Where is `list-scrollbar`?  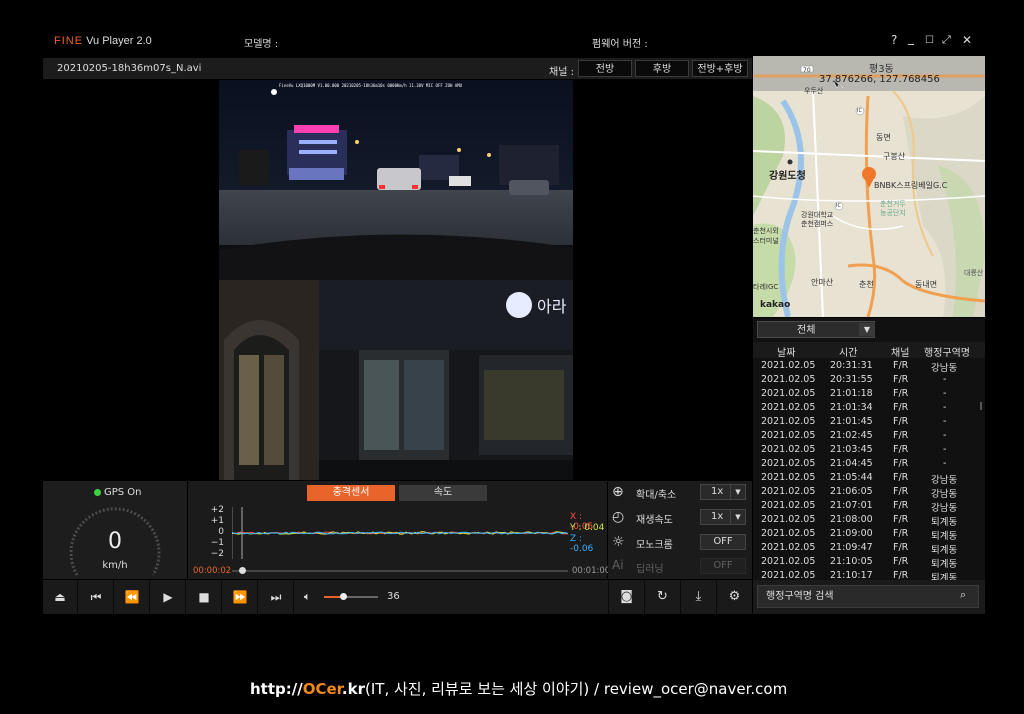 list-scrollbar is located at coordinates (981, 406).